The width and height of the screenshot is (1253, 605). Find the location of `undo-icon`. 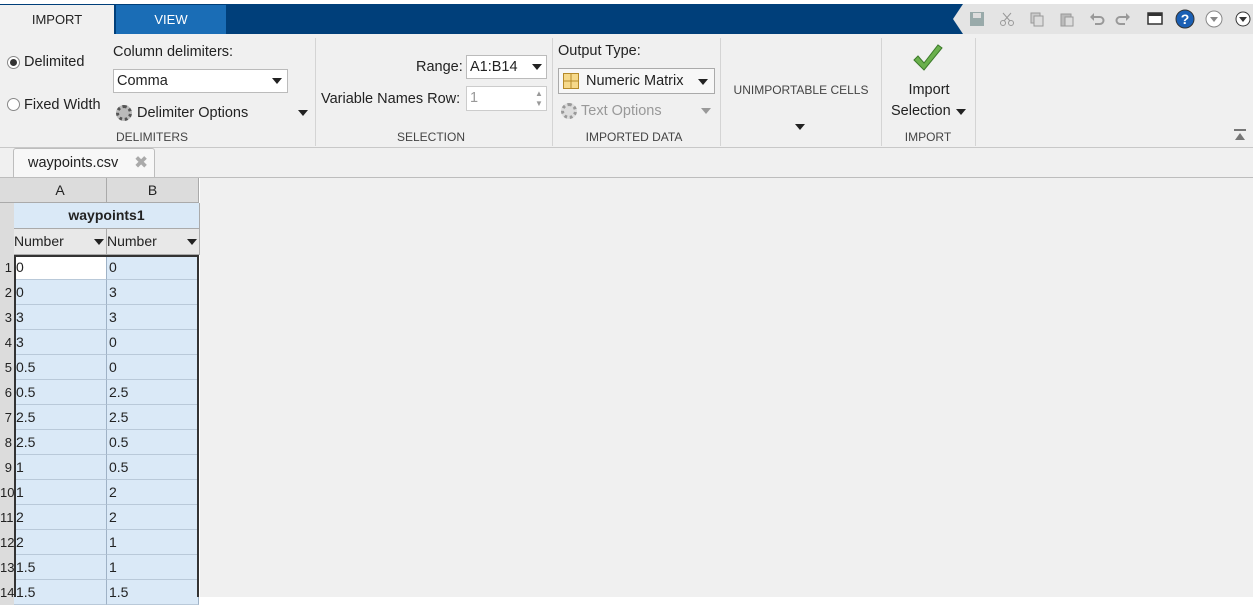

undo-icon is located at coordinates (1097, 19).